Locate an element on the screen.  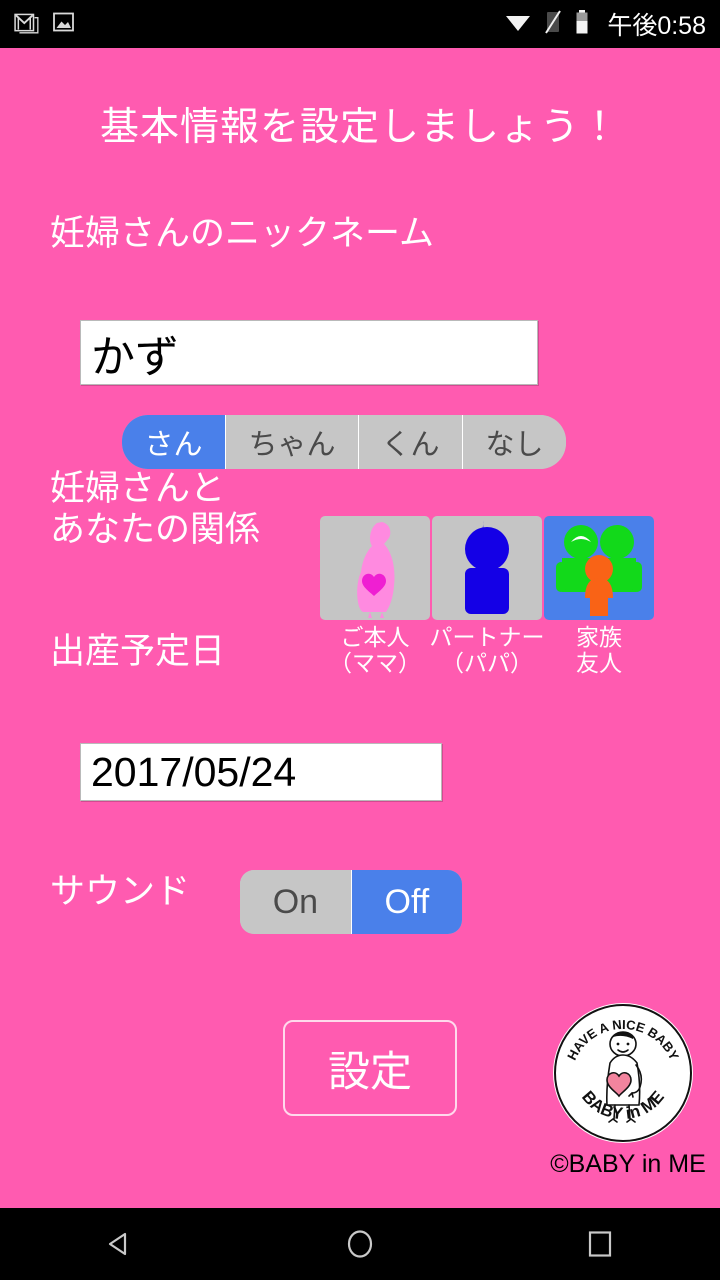
battery-icon is located at coordinates (582, 24).